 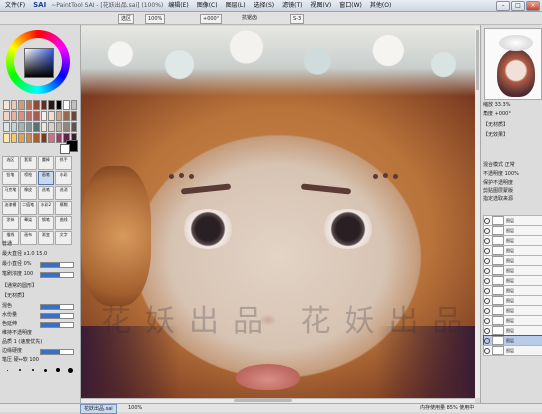 I want to click on menu-canvas: 图像(C), so click(x=207, y=5).